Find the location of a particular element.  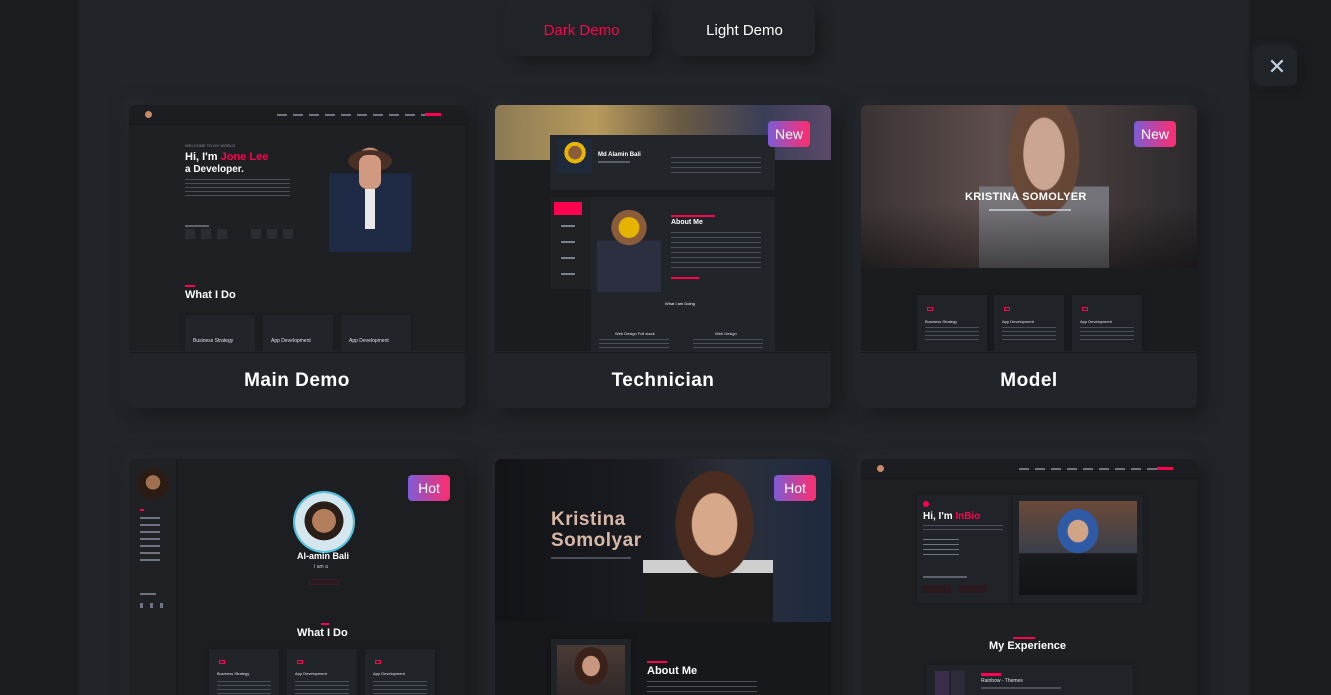

demo-card-5: Kristina Somolyar About Me Hot is located at coordinates (663, 577).